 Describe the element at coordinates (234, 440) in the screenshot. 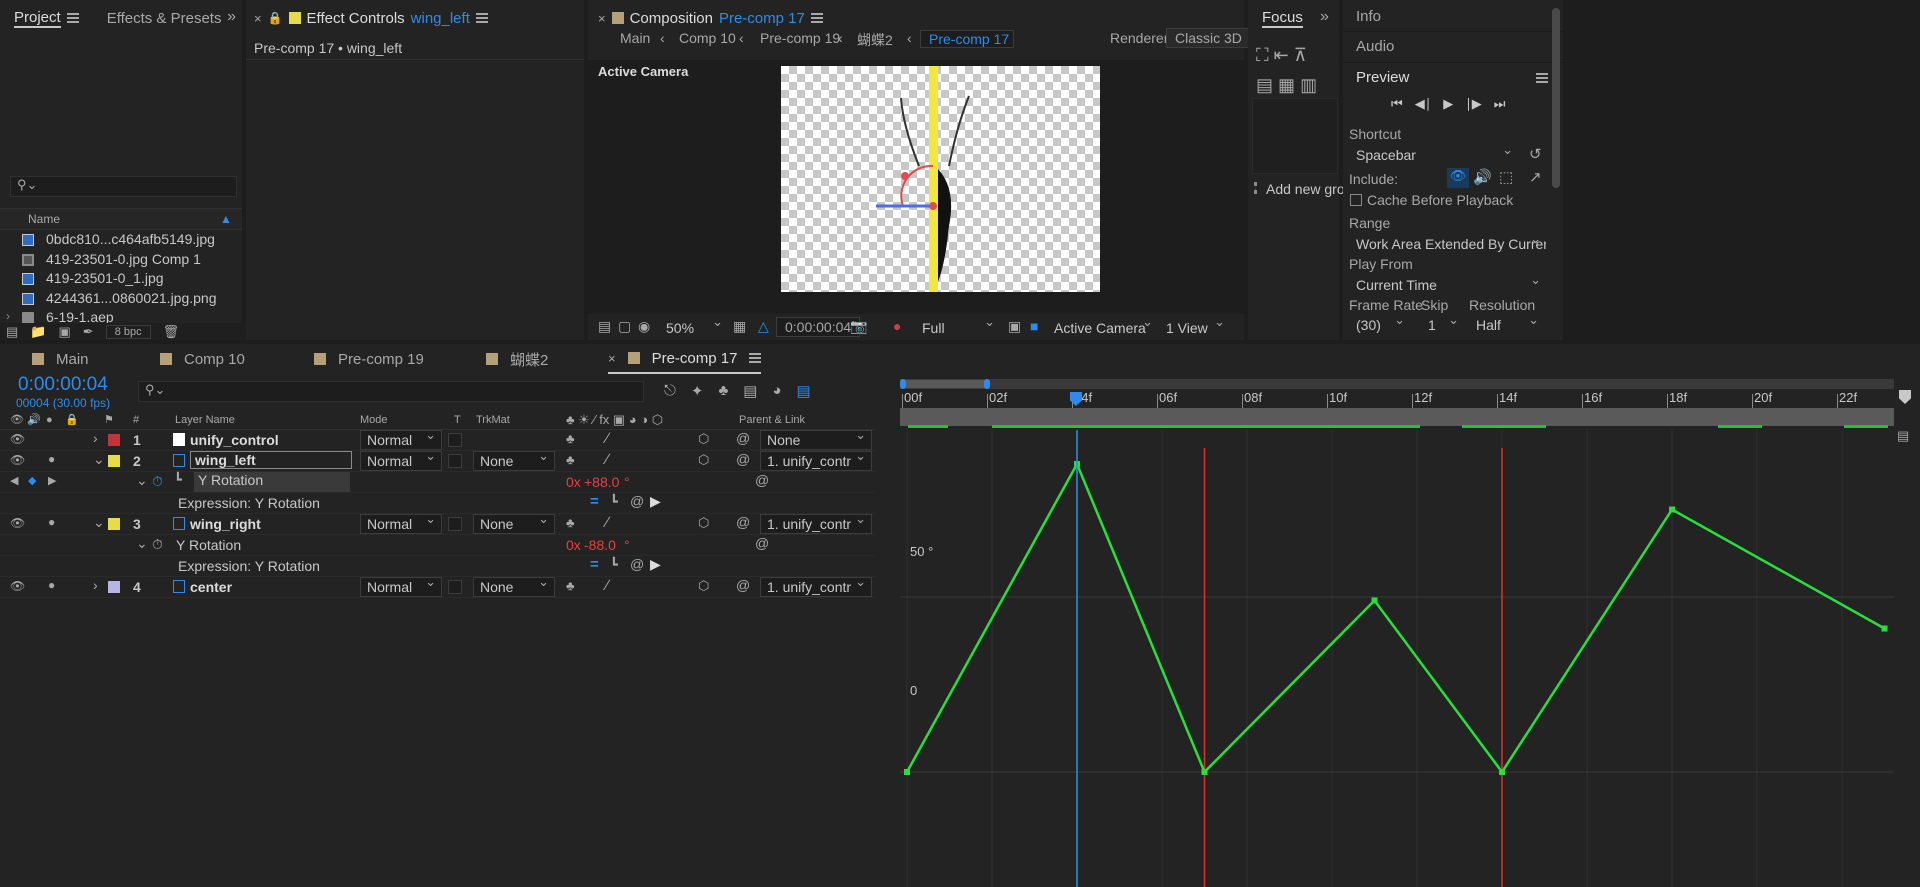

I see `layer-name: unify_control` at that location.